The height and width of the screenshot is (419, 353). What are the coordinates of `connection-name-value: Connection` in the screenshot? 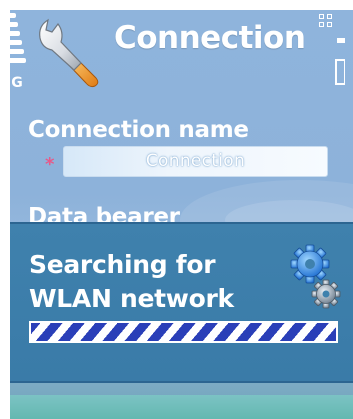 It's located at (195, 161).